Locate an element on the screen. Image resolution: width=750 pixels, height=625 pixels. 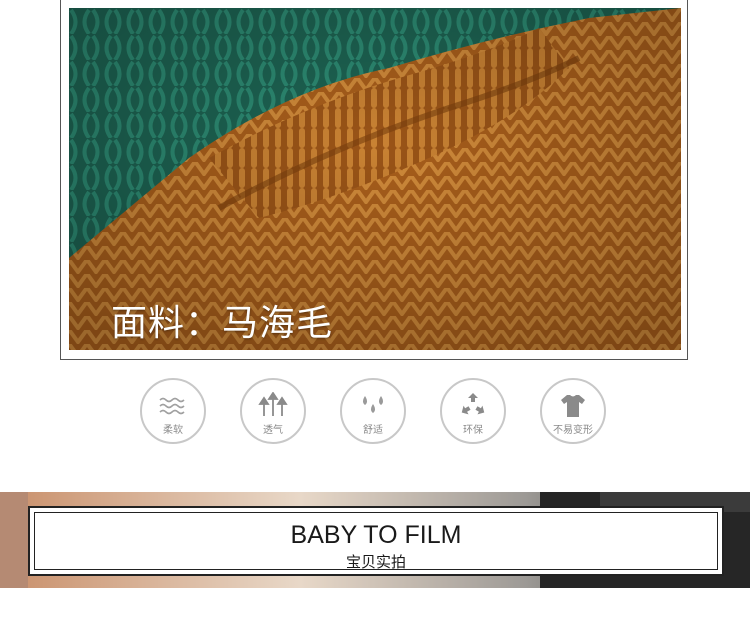
feature-soft: 柔软 is located at coordinates (173, 411).